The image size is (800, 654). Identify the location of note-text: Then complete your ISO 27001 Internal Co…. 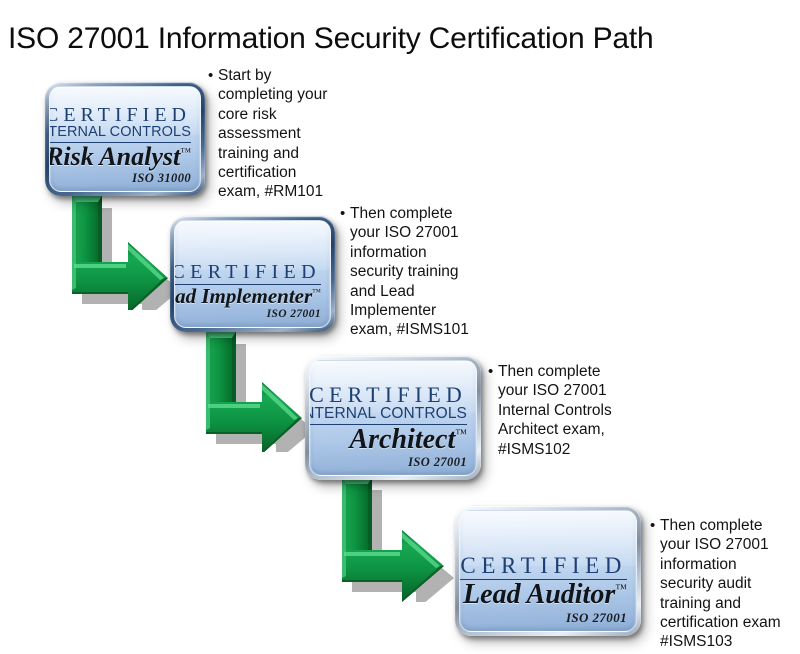
(555, 410).